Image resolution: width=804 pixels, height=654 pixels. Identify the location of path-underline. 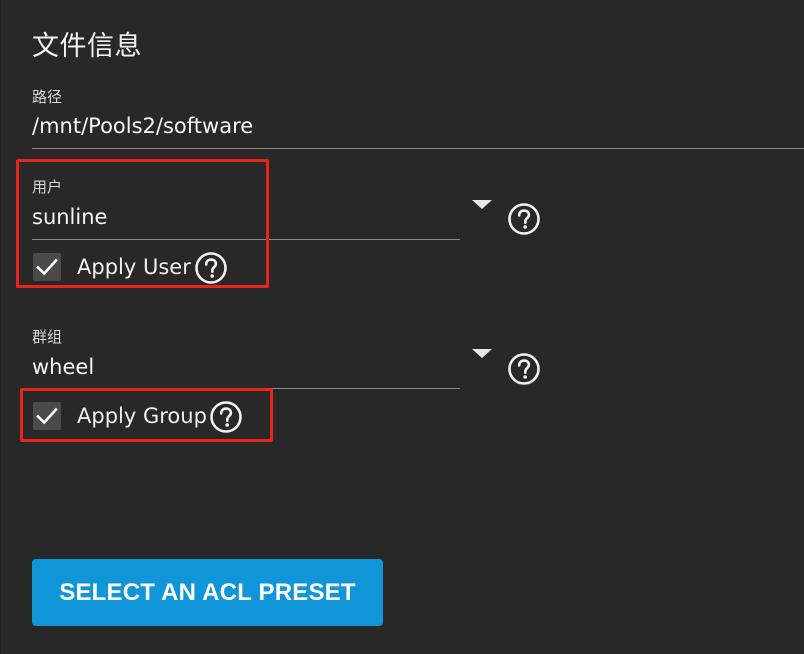
(418, 148).